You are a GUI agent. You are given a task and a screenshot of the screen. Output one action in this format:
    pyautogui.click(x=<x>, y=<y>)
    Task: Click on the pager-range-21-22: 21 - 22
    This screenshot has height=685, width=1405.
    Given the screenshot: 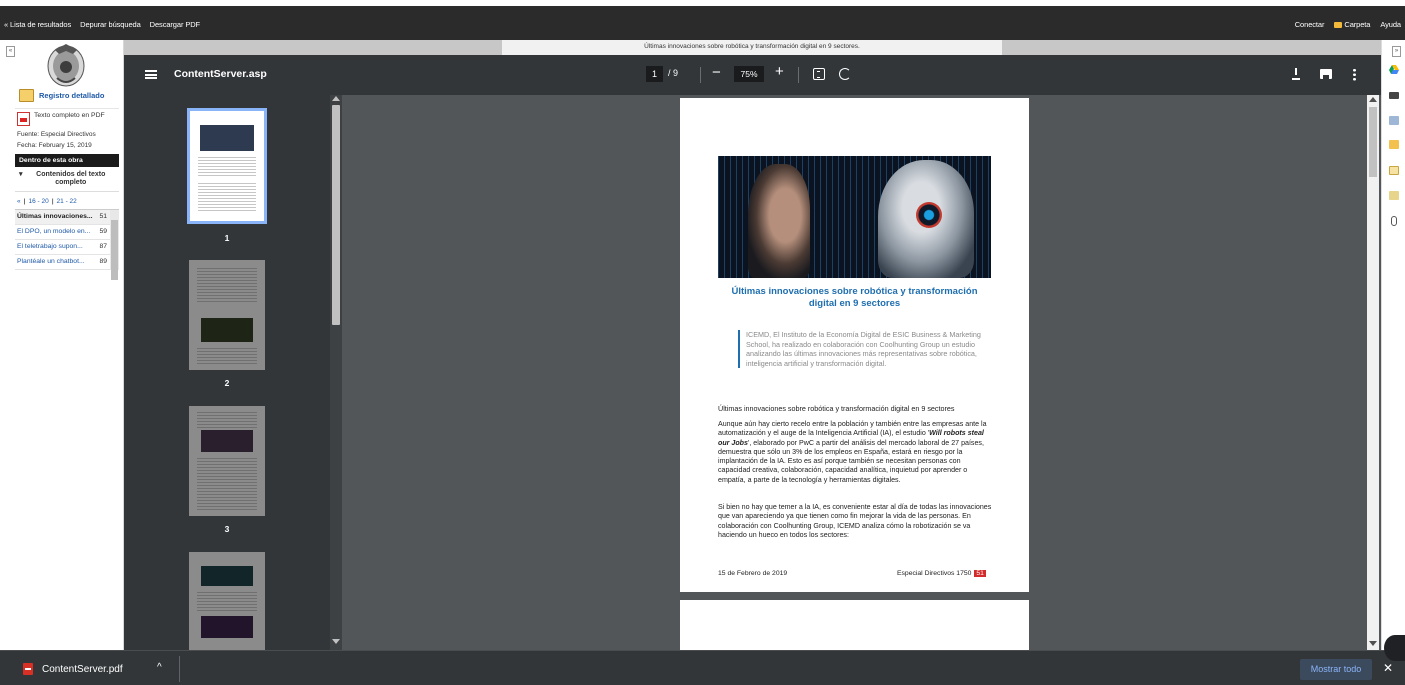 What is the action you would take?
    pyautogui.click(x=67, y=201)
    